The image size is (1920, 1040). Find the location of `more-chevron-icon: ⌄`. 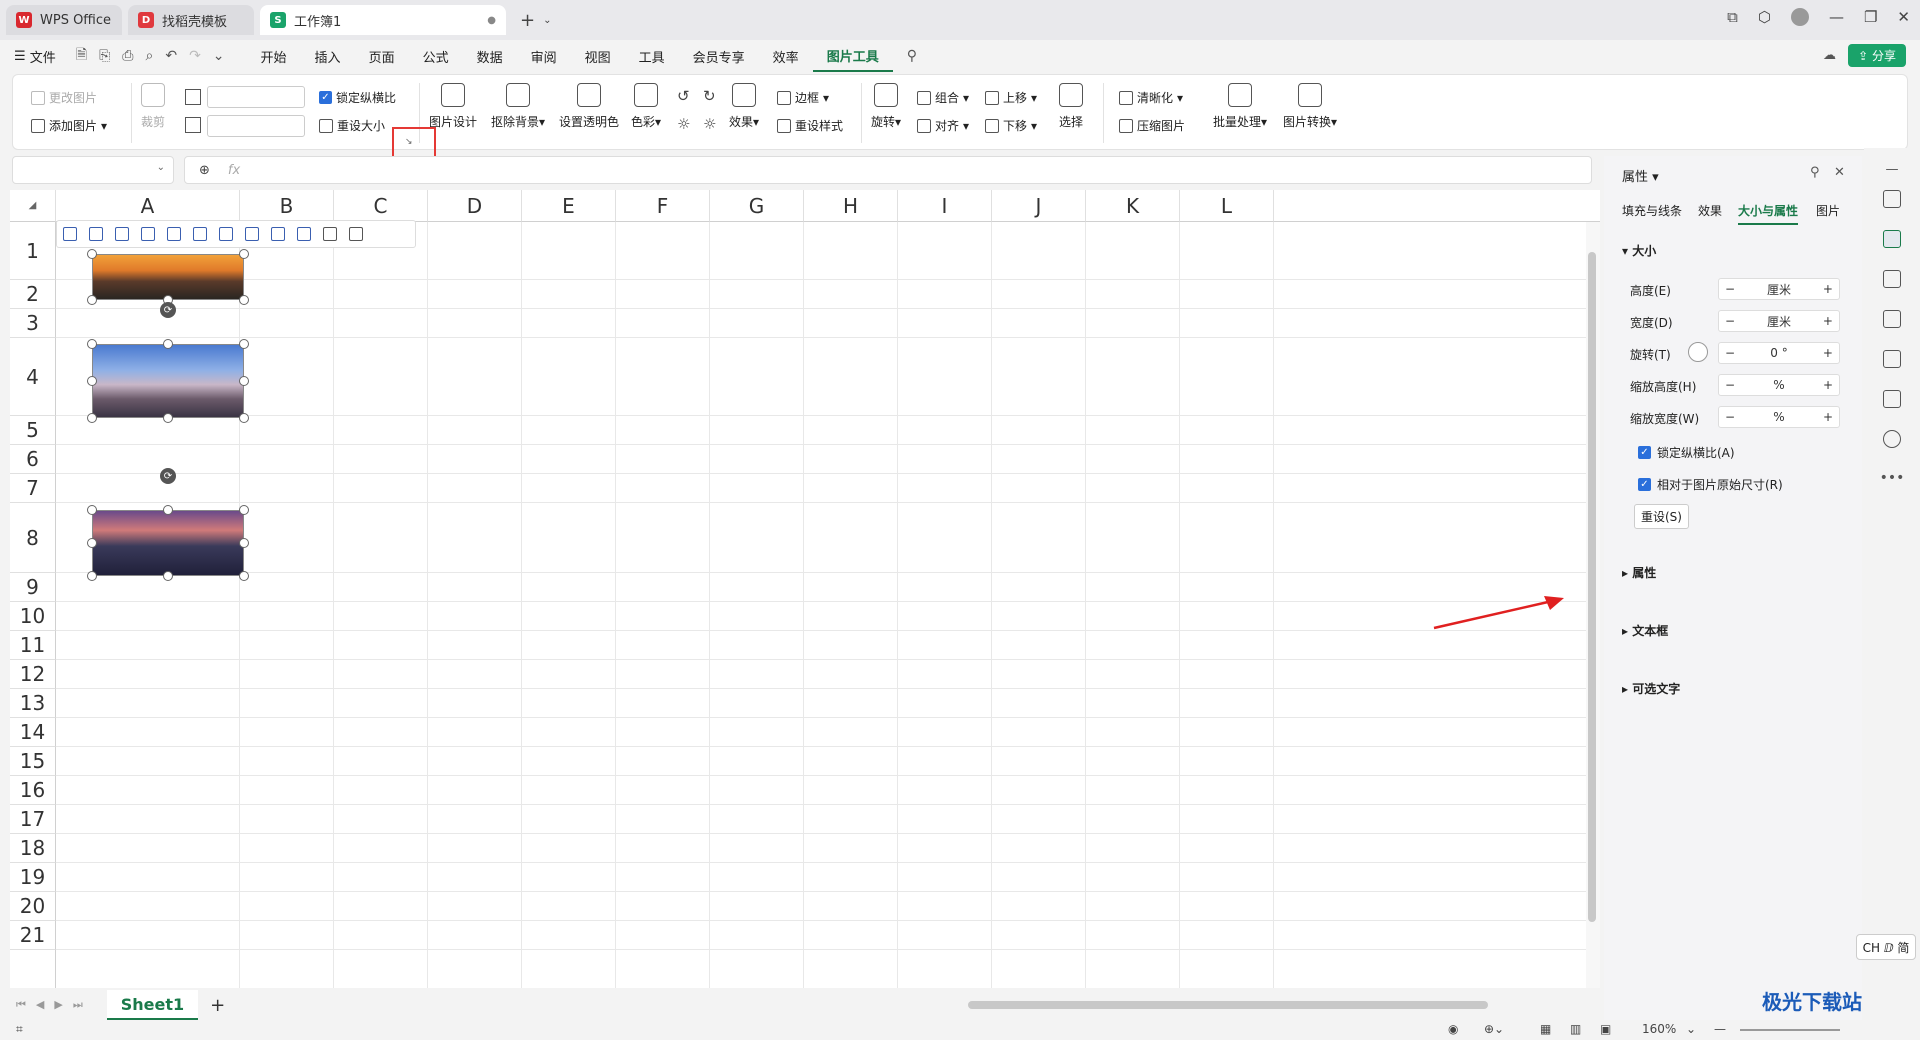

more-chevron-icon: ⌄ is located at coordinates (219, 56).